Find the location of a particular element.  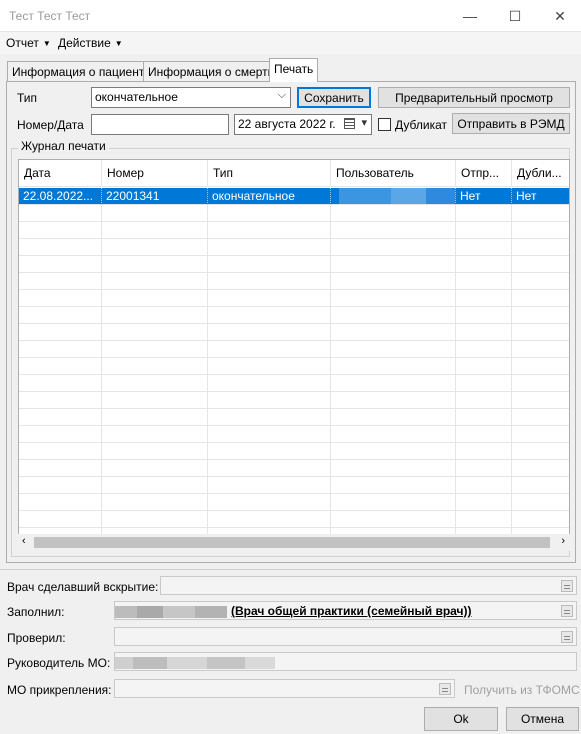

filled-role: (Врач общей практики (семейный врач)) is located at coordinates (351, 611).